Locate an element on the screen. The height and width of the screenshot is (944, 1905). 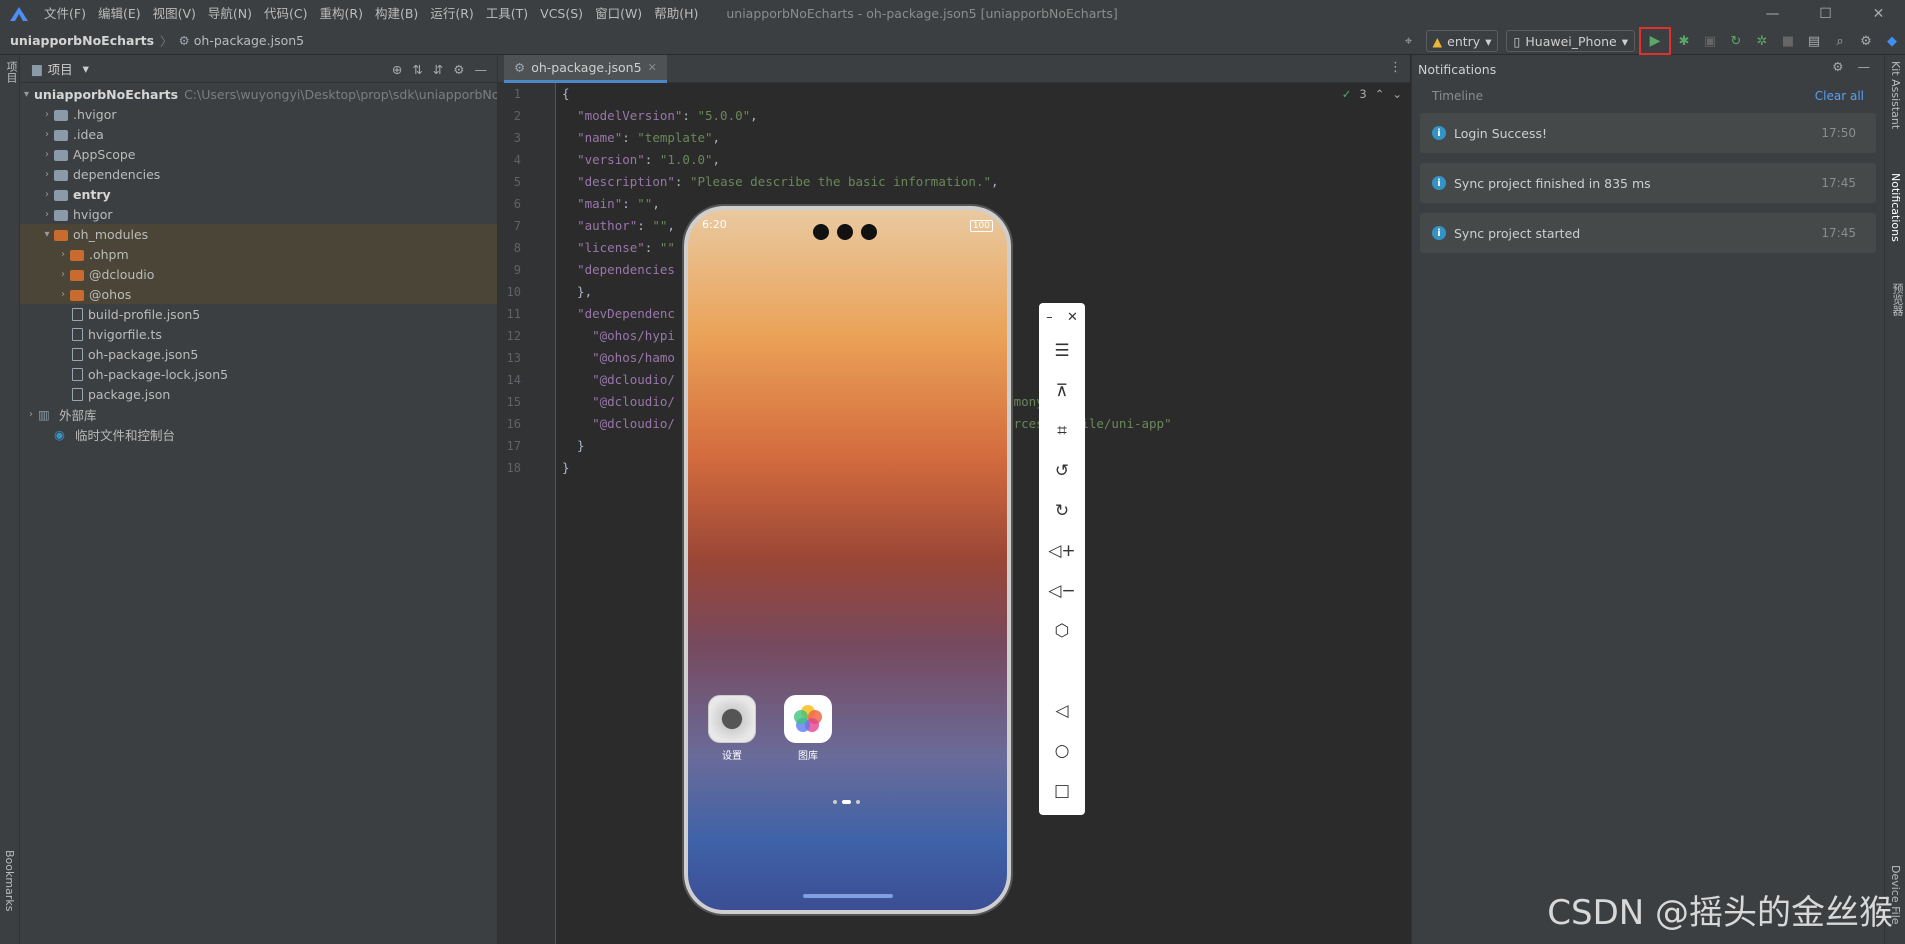
module-selector: ▲ entry ▾ is located at coordinates (1462, 41).